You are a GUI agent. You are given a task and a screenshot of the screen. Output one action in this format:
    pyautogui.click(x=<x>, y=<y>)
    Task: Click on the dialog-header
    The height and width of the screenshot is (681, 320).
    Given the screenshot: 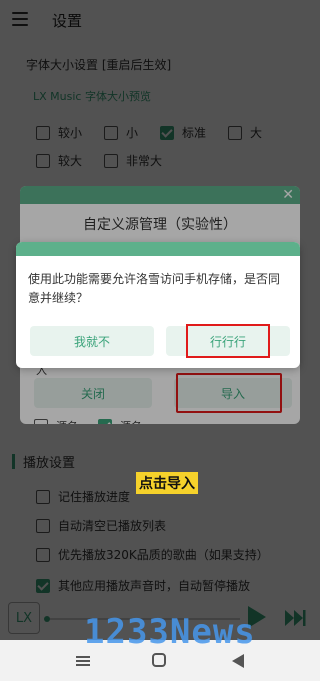 What is the action you would take?
    pyautogui.click(x=158, y=249)
    